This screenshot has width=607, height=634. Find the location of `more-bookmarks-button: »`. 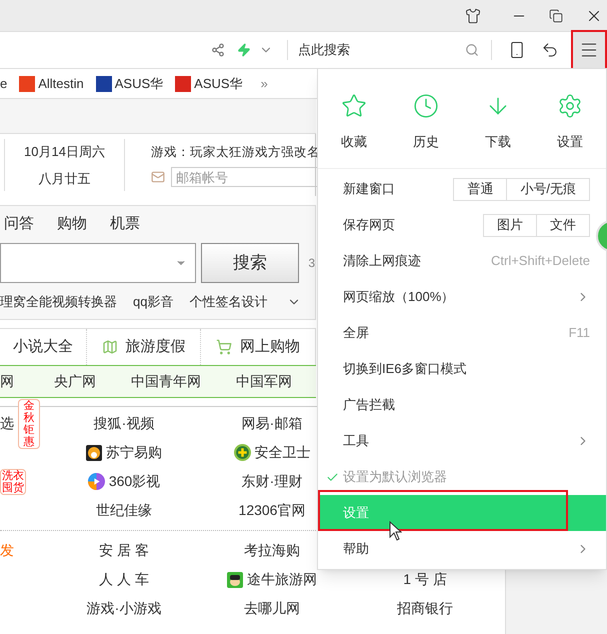

more-bookmarks-button: » is located at coordinates (264, 84).